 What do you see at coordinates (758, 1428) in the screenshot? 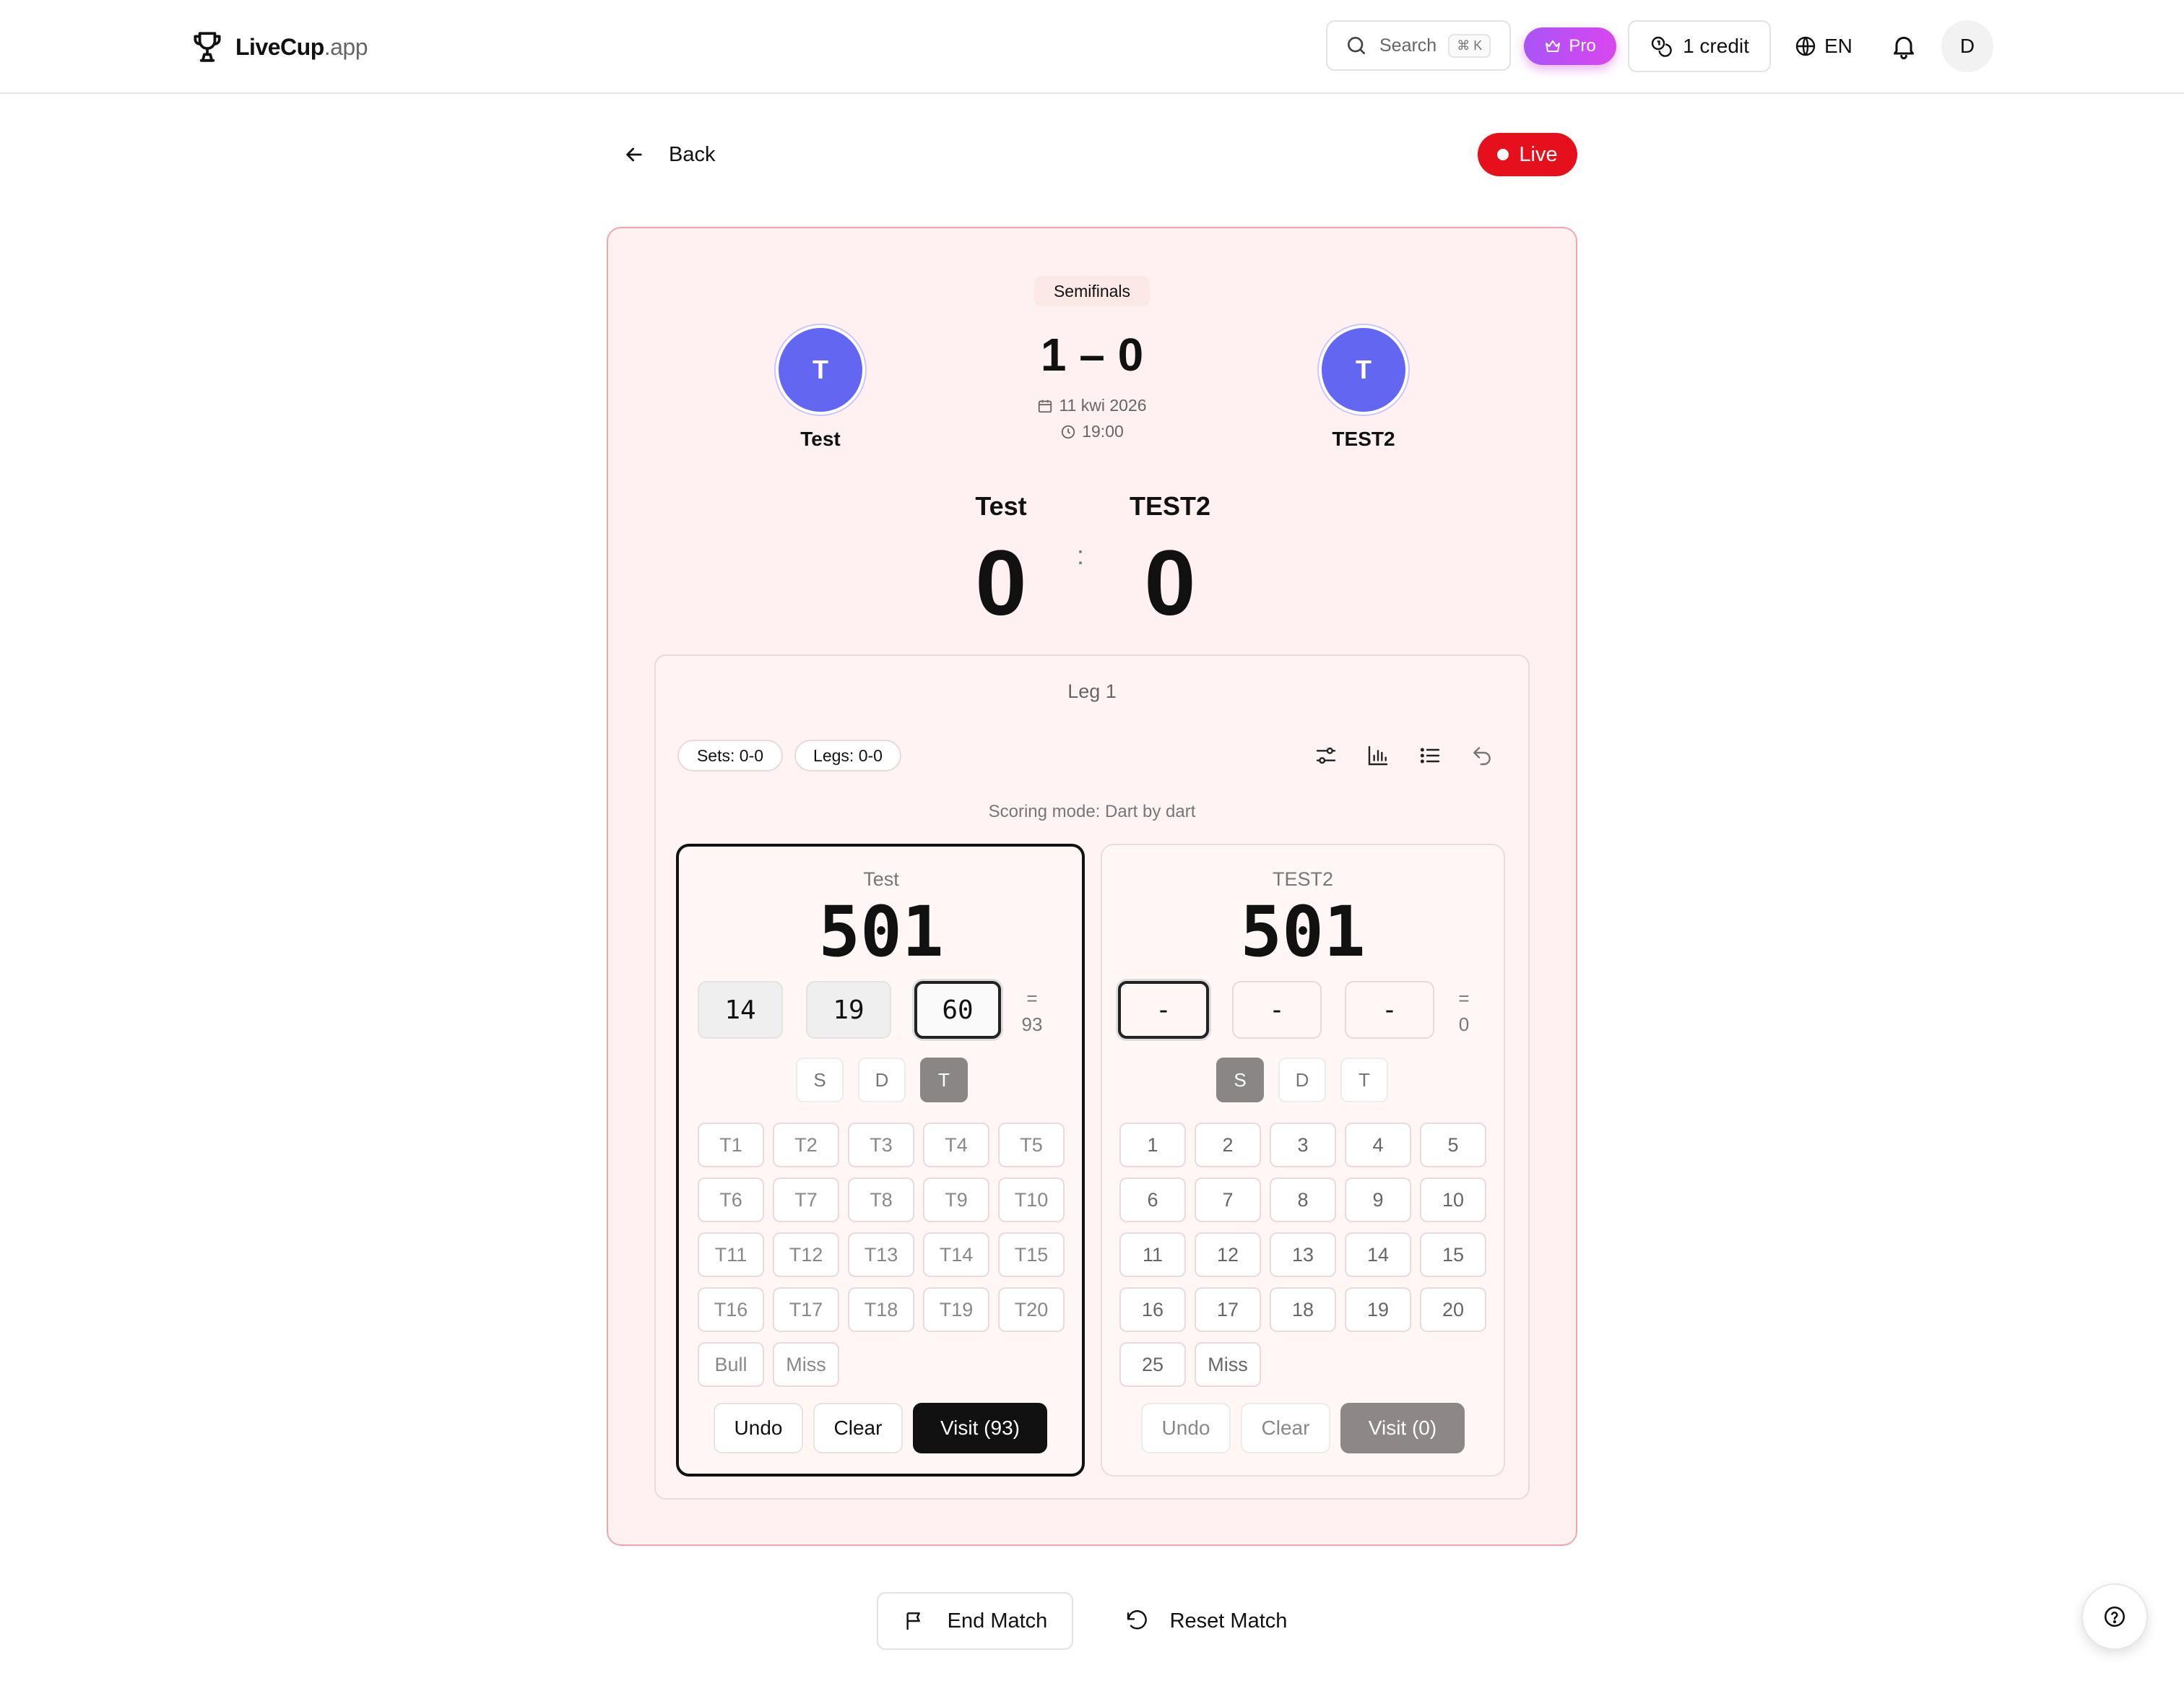
I see `home-undo-button: Undo` at bounding box center [758, 1428].